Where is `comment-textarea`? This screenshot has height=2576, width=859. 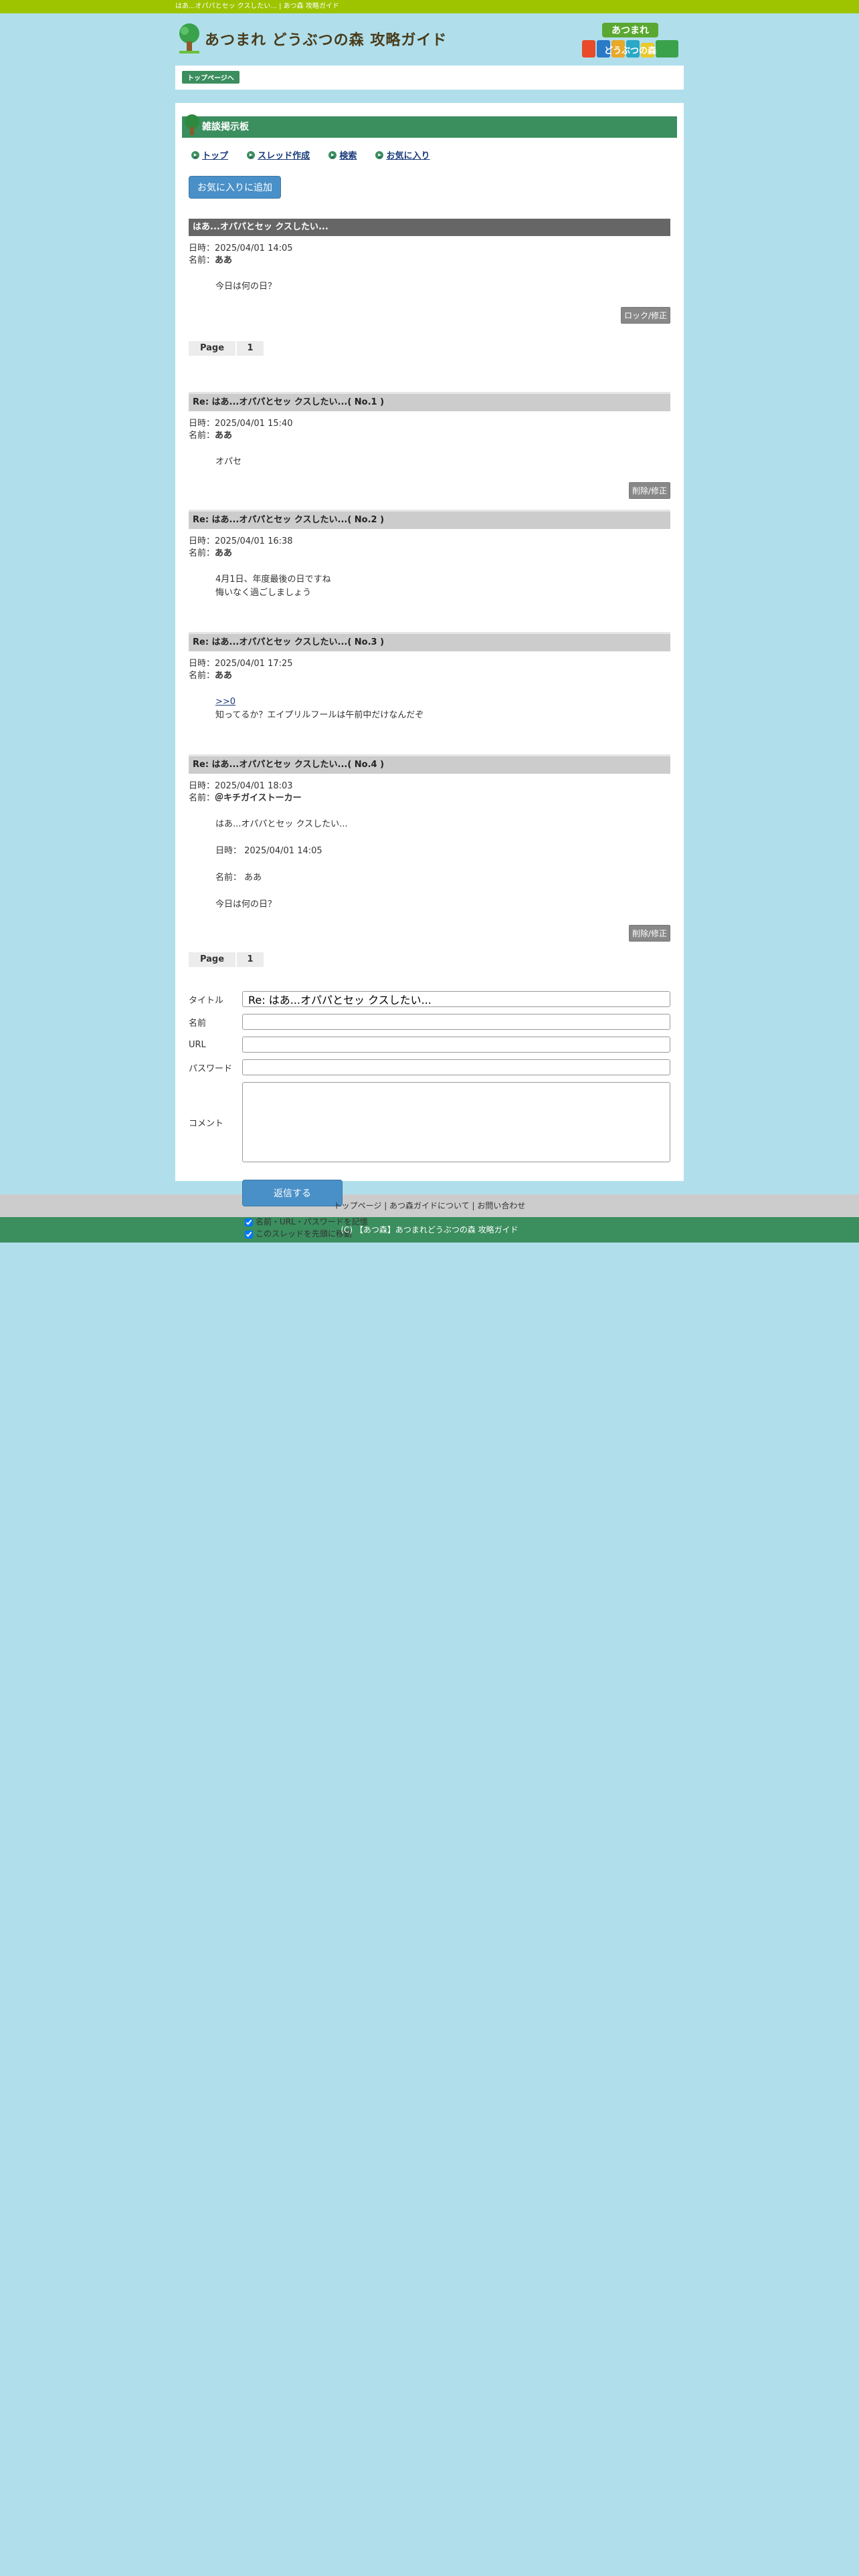 comment-textarea is located at coordinates (456, 1122).